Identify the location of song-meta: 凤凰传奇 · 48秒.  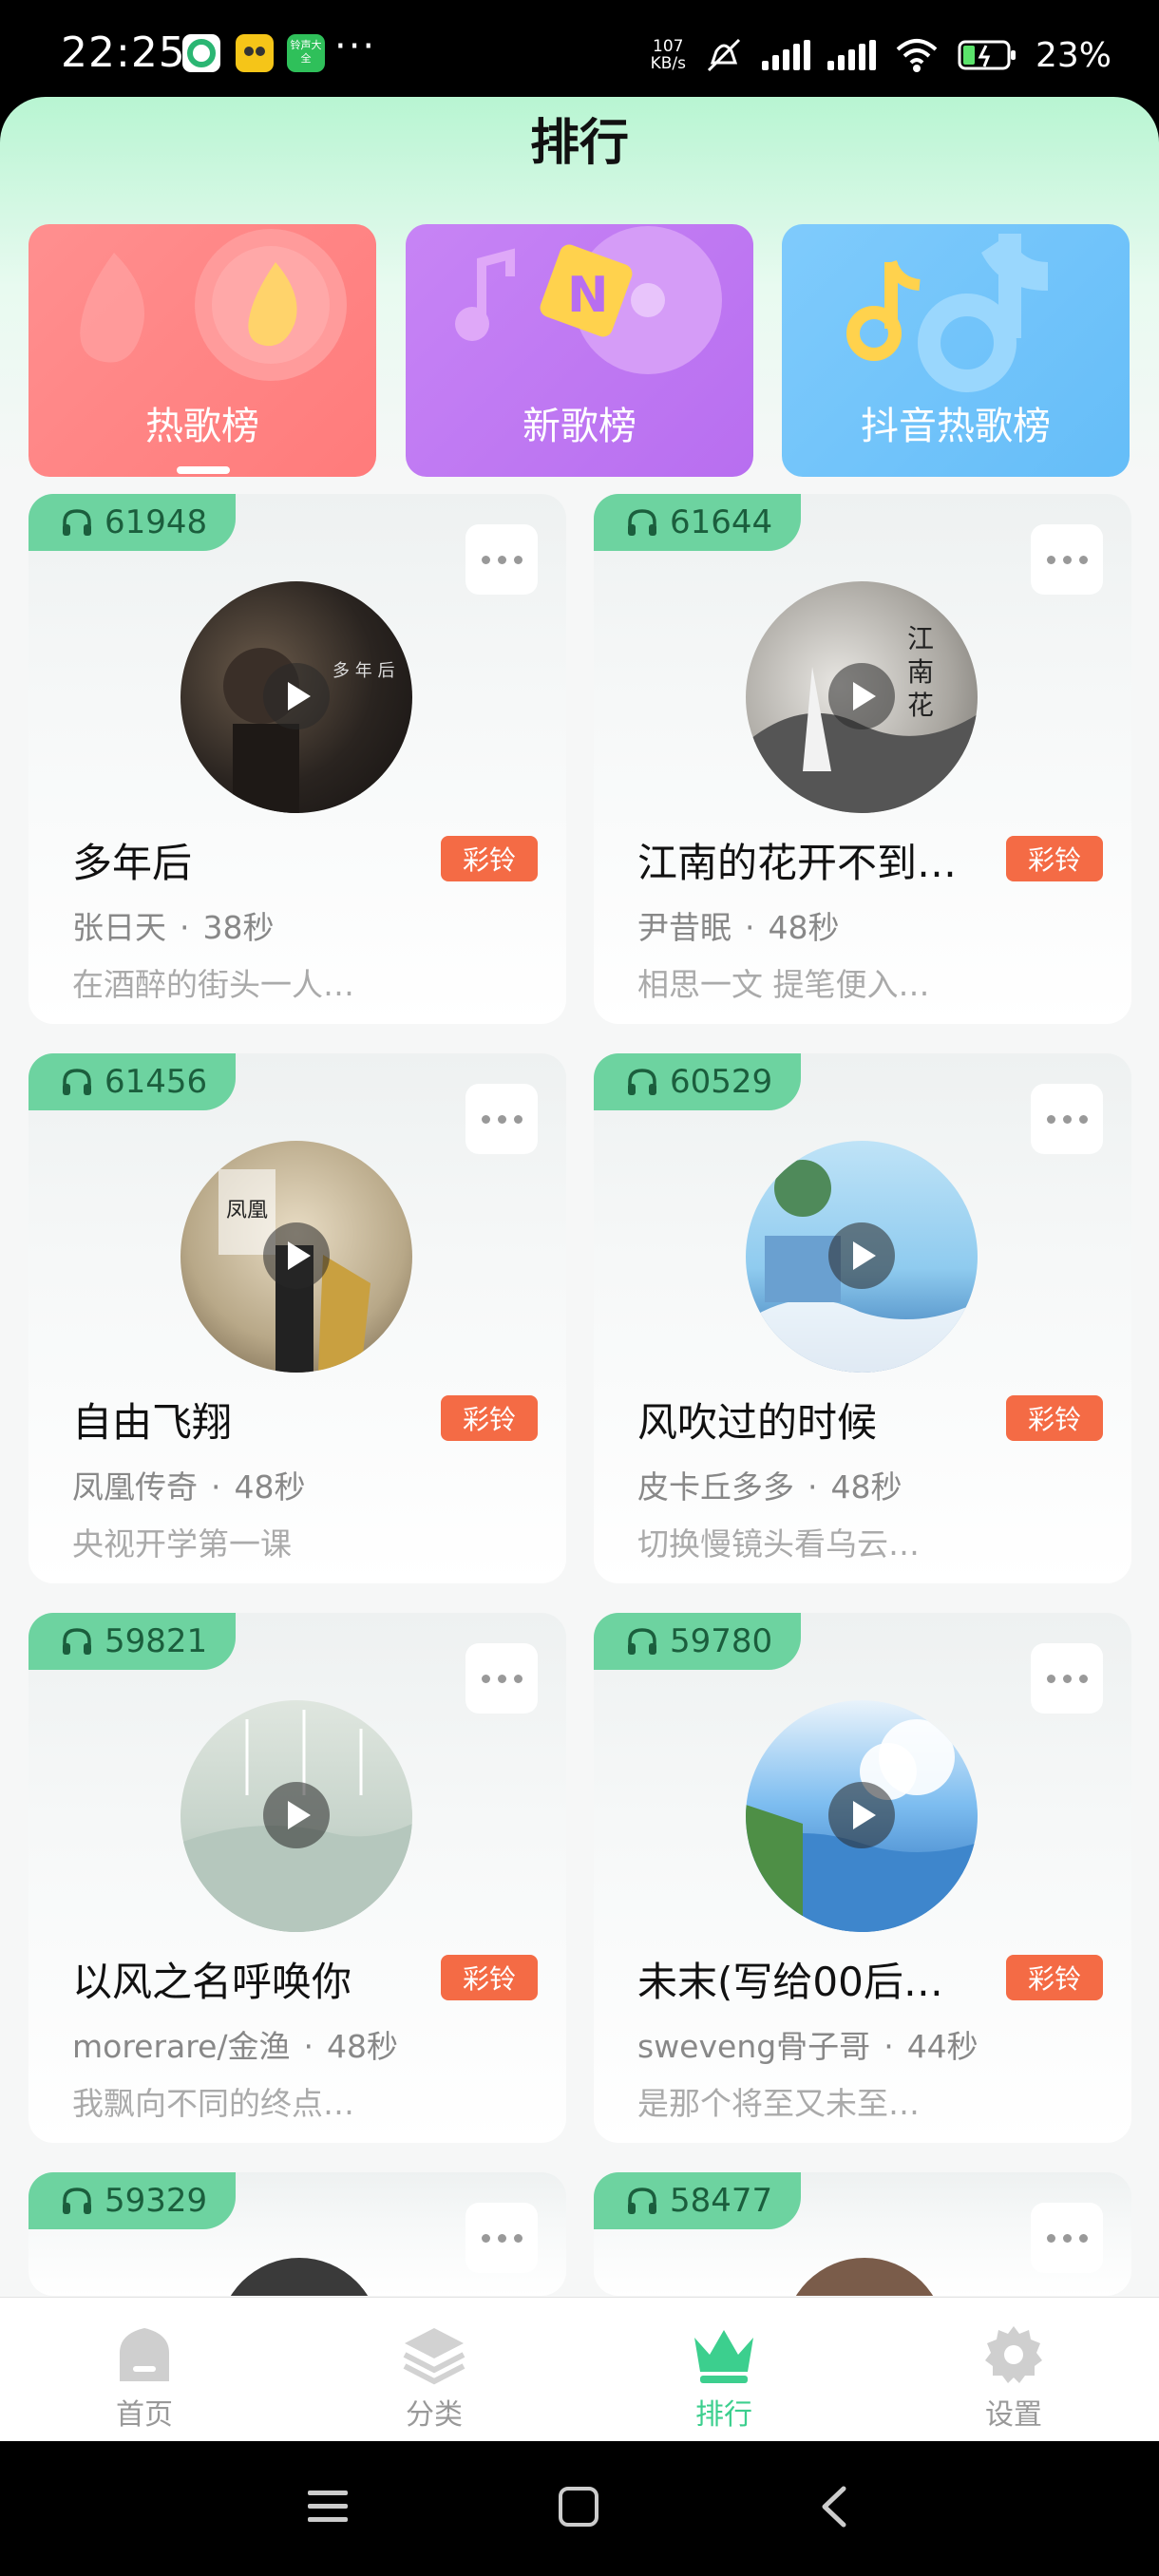
(189, 1487).